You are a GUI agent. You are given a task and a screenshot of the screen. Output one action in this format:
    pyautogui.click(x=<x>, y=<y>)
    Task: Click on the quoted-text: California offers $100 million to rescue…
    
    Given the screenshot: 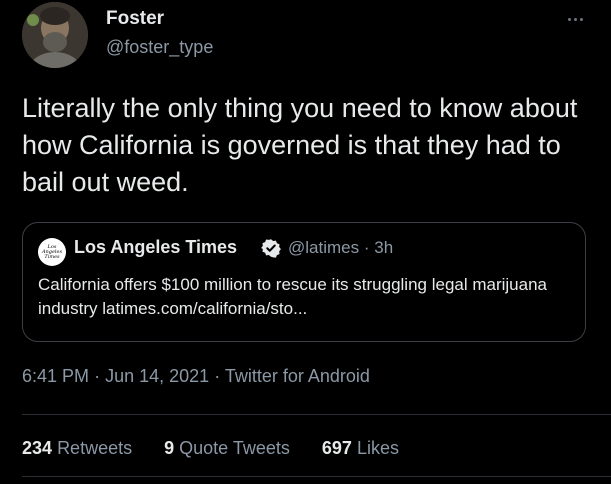 What is the action you would take?
    pyautogui.click(x=293, y=296)
    